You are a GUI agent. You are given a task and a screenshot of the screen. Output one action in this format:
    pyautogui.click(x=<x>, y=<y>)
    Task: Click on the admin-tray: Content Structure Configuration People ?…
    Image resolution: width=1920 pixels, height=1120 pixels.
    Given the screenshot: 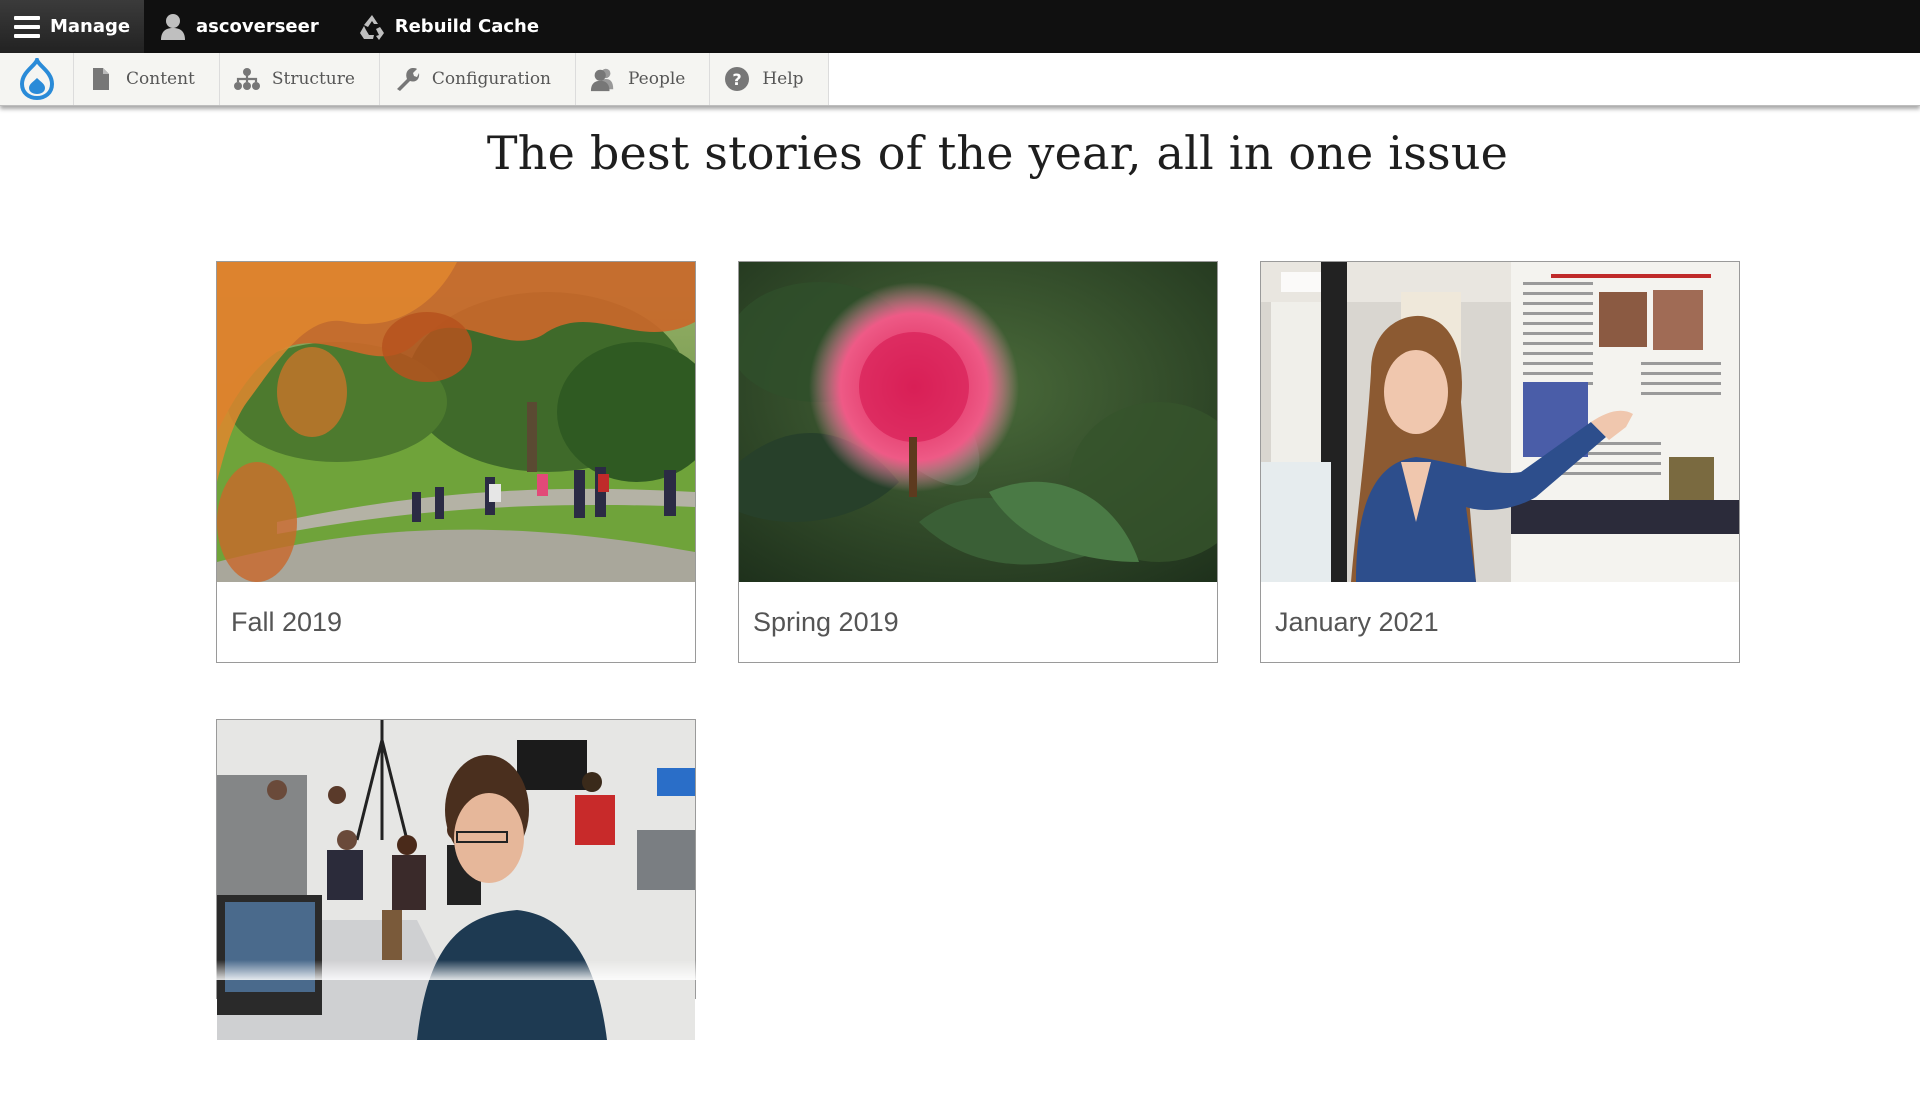 What is the action you would take?
    pyautogui.click(x=960, y=79)
    